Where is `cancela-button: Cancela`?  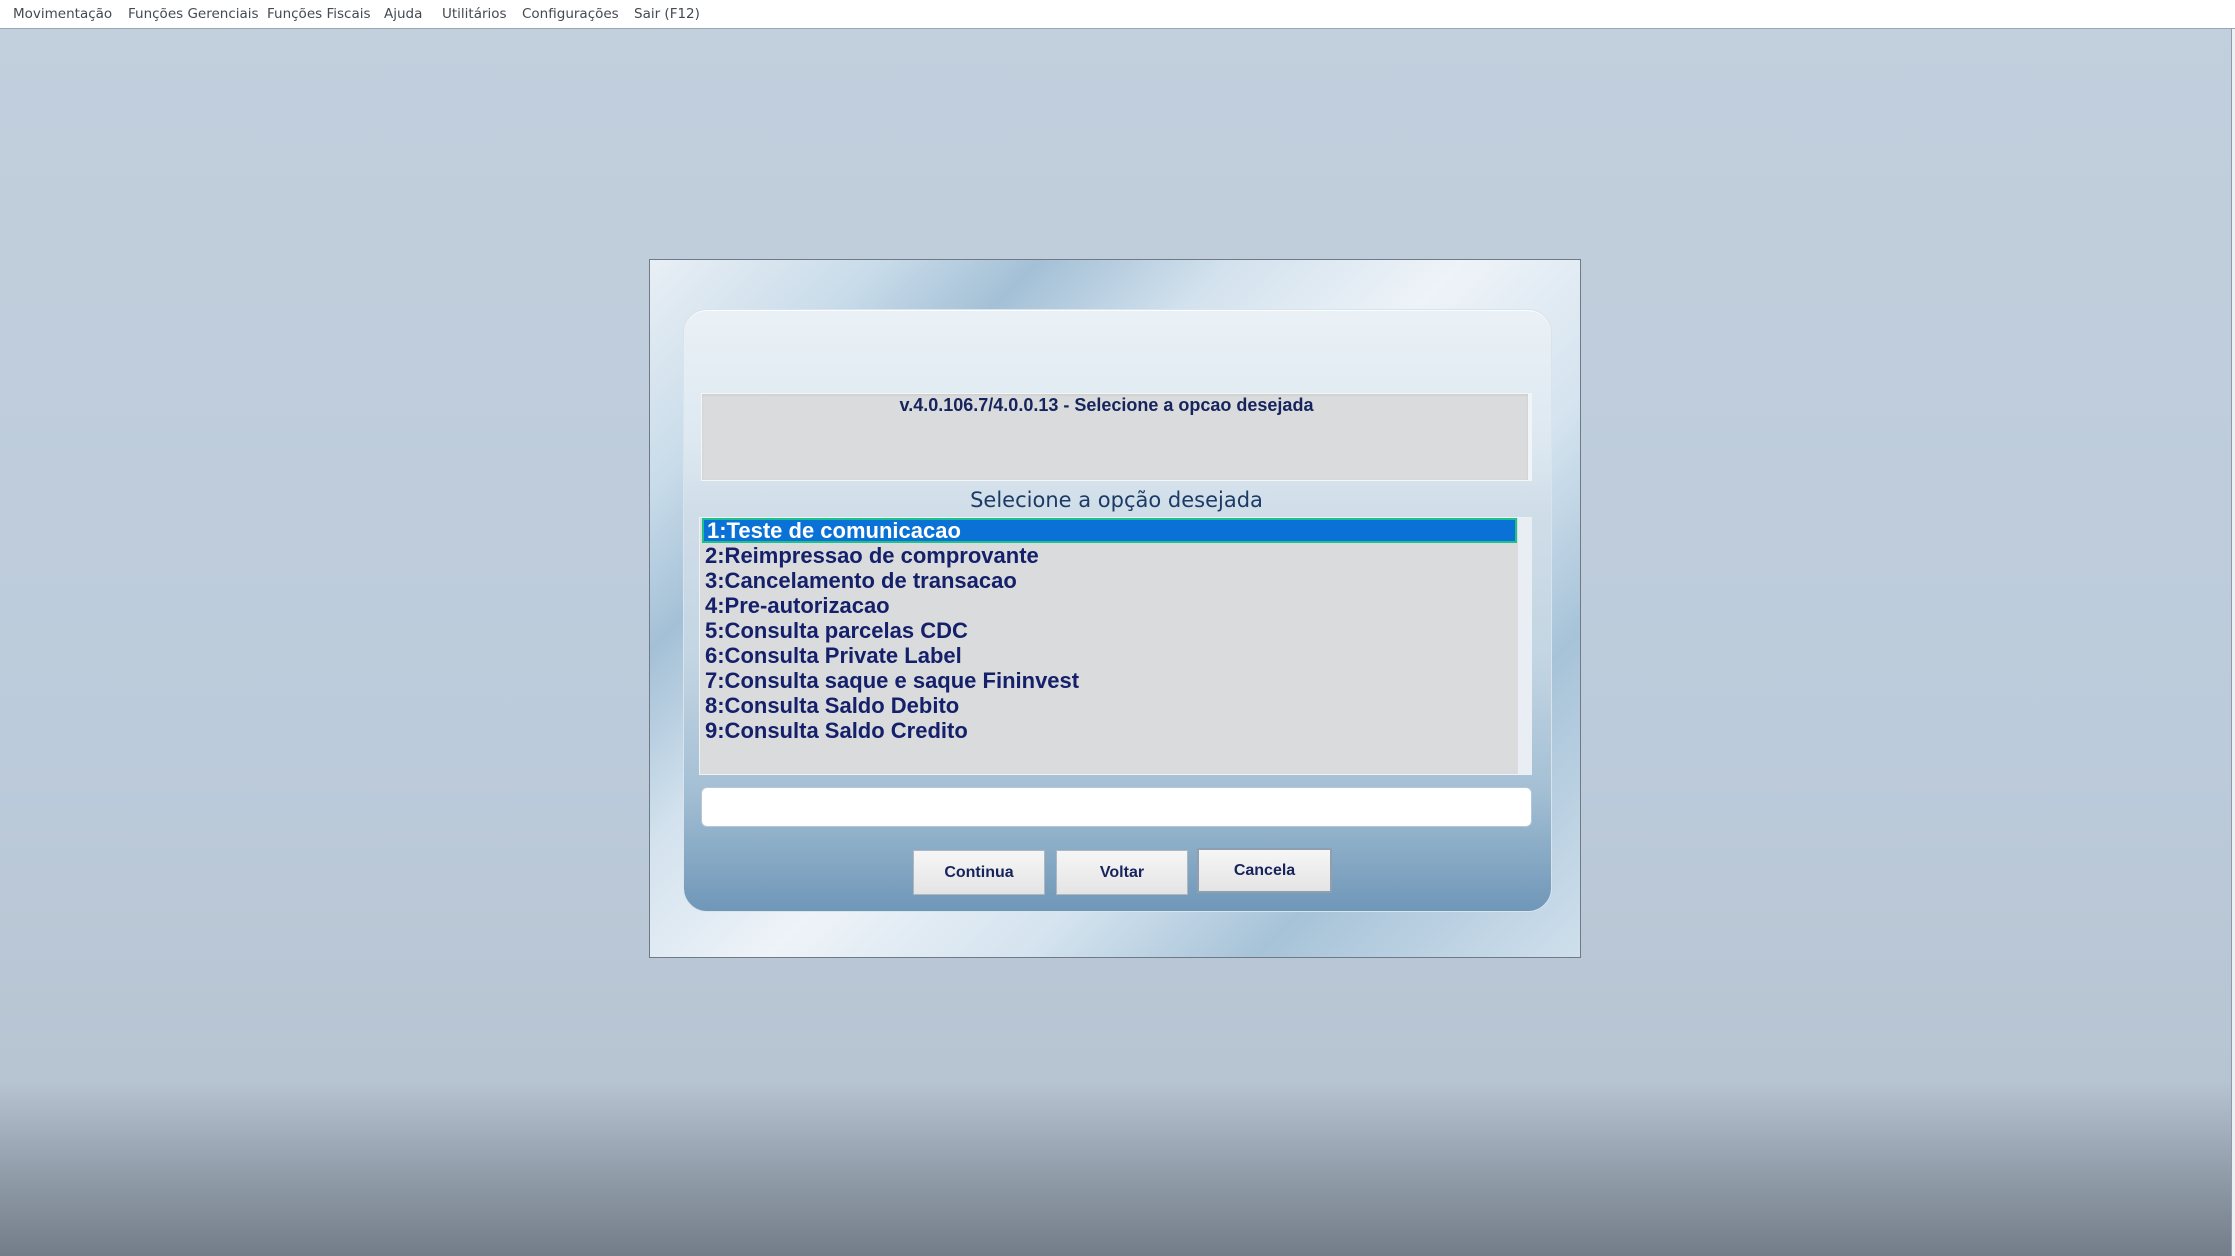 cancela-button: Cancela is located at coordinates (1264, 870).